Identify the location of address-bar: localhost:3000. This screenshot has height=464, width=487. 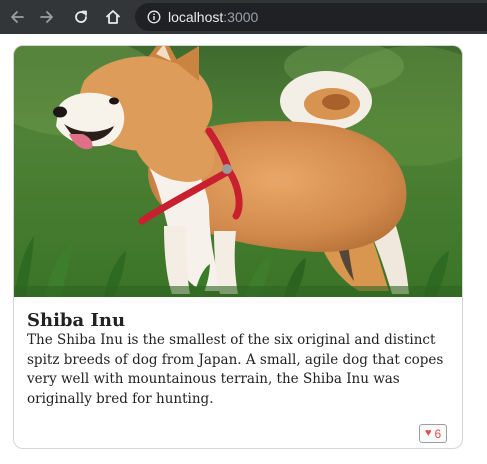
(311, 17).